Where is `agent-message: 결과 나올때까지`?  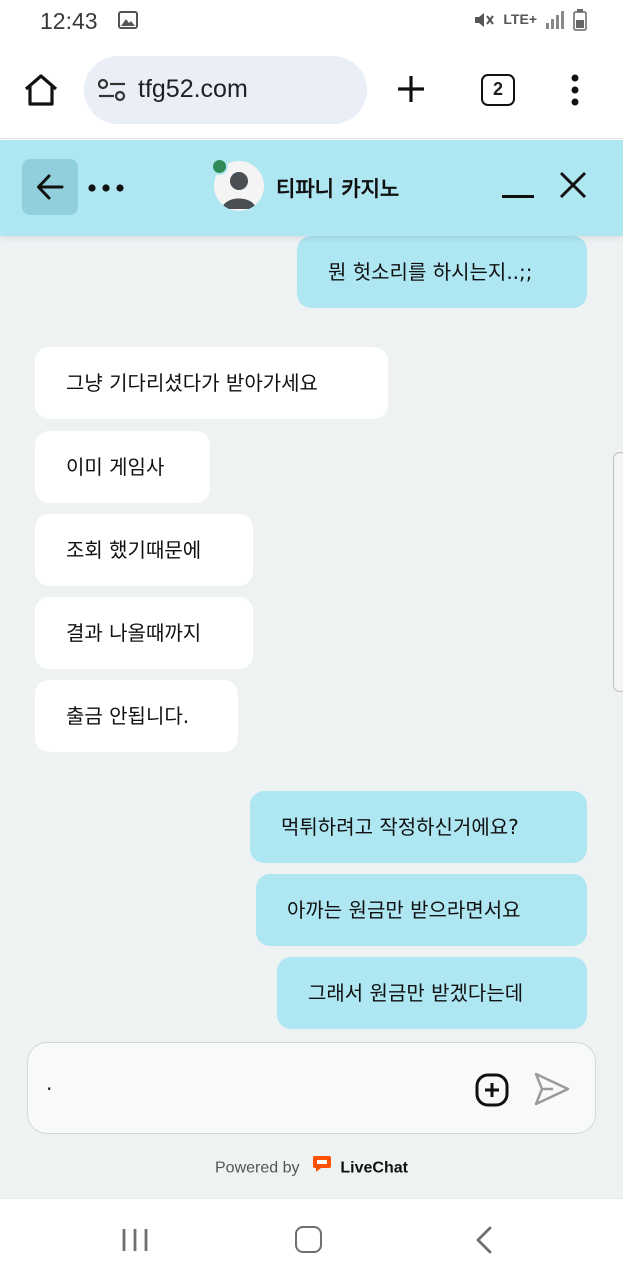 agent-message: 결과 나올때까지 is located at coordinates (144, 633).